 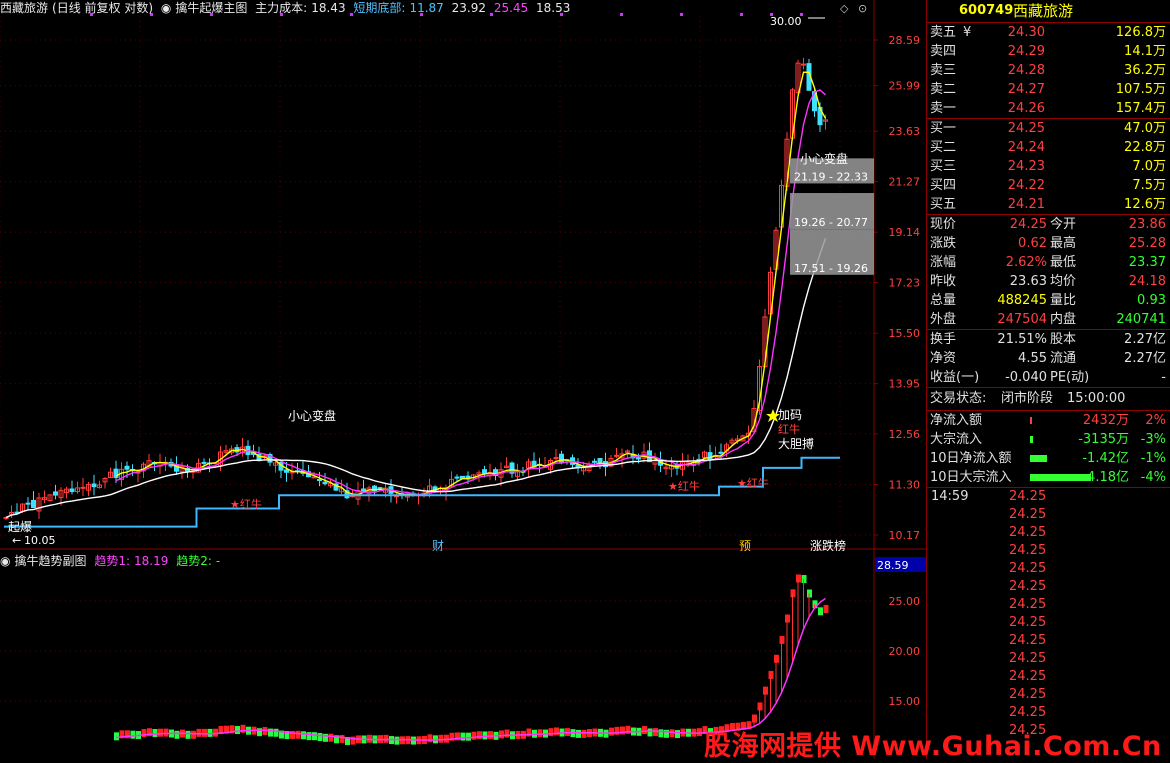 What do you see at coordinates (844, 8) in the screenshot?
I see `diamond-icon: ◇` at bounding box center [844, 8].